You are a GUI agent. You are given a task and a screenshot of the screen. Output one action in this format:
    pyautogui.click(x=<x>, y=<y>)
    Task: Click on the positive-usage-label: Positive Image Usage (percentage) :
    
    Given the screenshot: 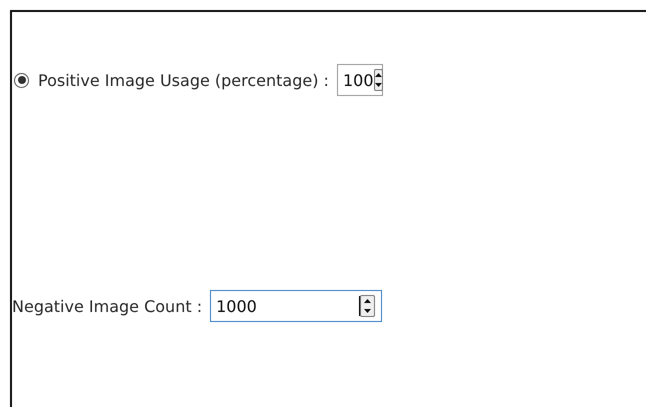 What is the action you would take?
    pyautogui.click(x=183, y=80)
    